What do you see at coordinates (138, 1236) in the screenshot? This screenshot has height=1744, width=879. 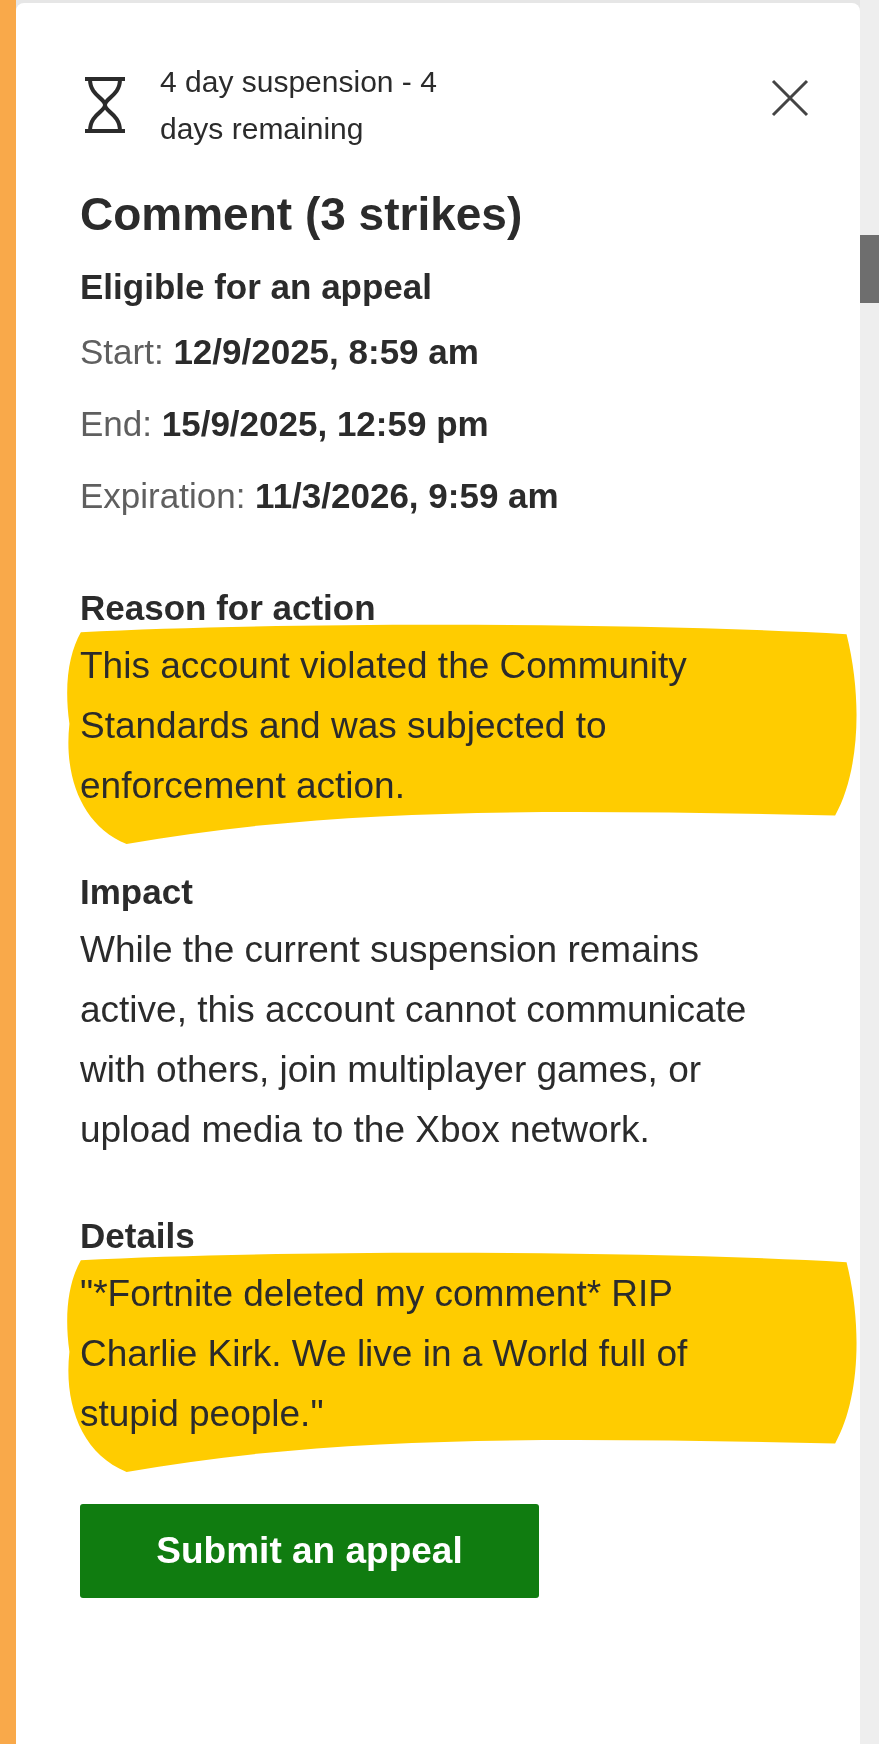 I see `section-heading: Details` at bounding box center [138, 1236].